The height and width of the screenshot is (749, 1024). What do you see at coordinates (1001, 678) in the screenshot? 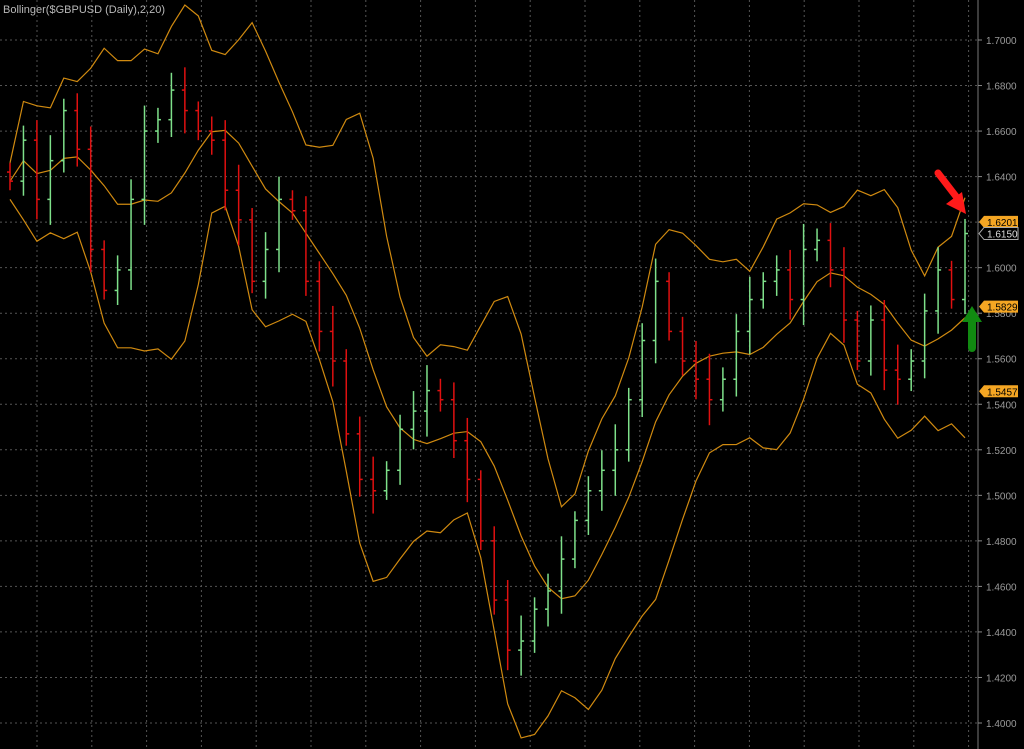
I see `y-tick-label: 1.4200` at bounding box center [1001, 678].